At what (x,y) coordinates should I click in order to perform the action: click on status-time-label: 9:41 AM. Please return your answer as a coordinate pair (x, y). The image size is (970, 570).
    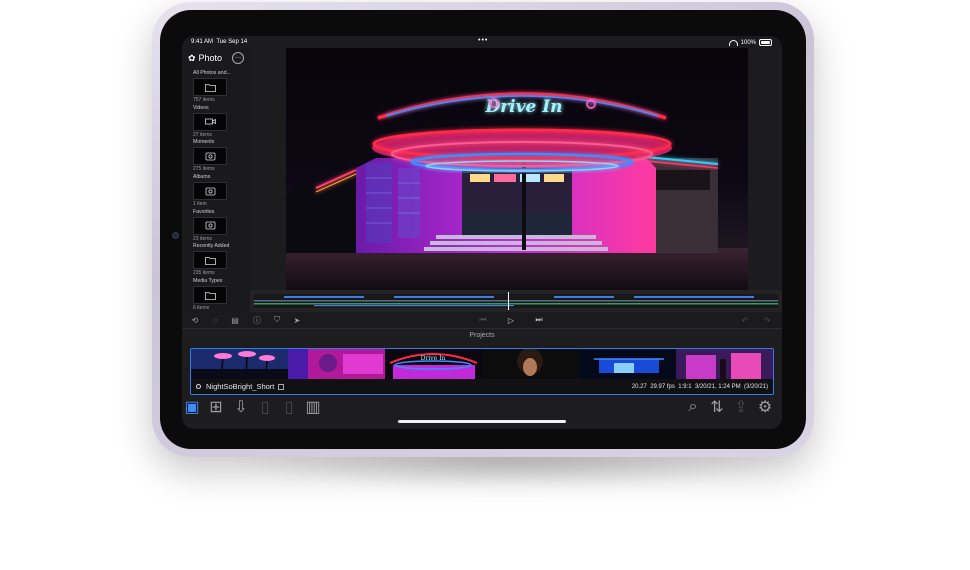
    Looking at the image, I should click on (202, 42).